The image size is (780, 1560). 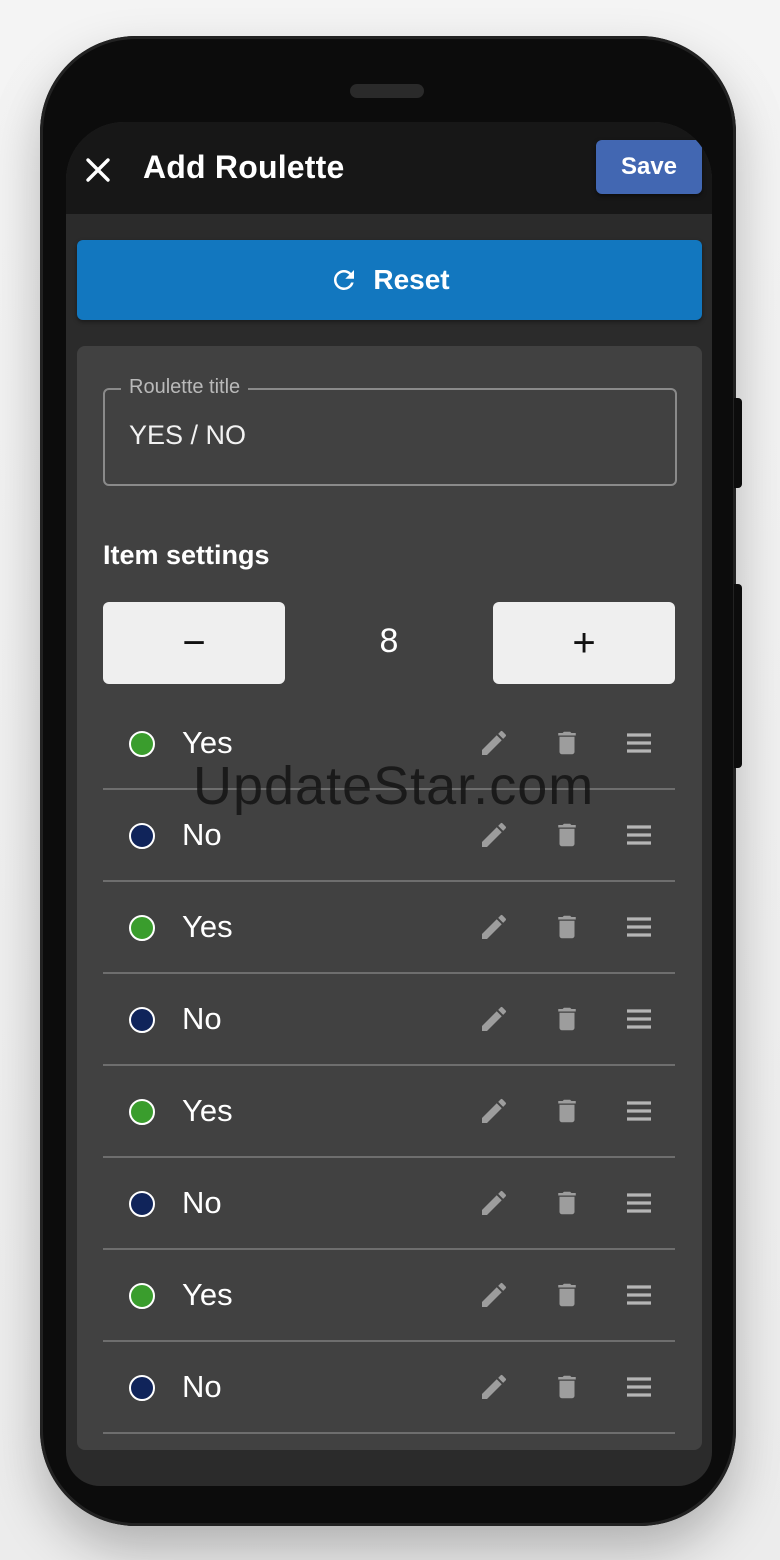 I want to click on phone-volume-button, so click(x=738, y=676).